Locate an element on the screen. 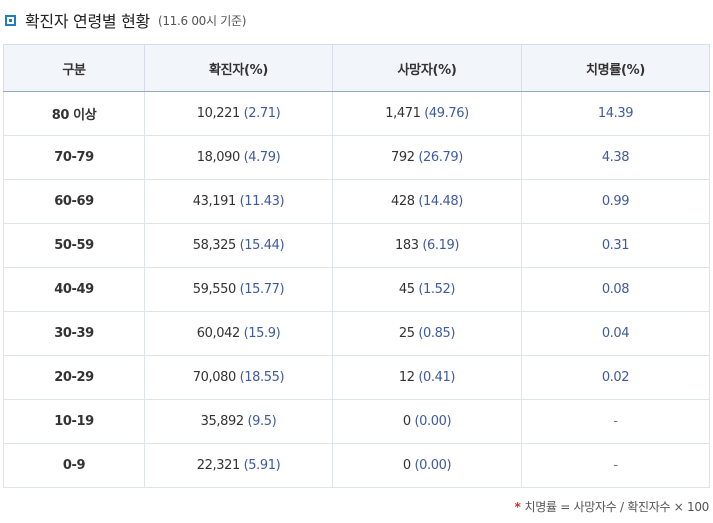  age-group-cell: 20-29 is located at coordinates (74, 377).